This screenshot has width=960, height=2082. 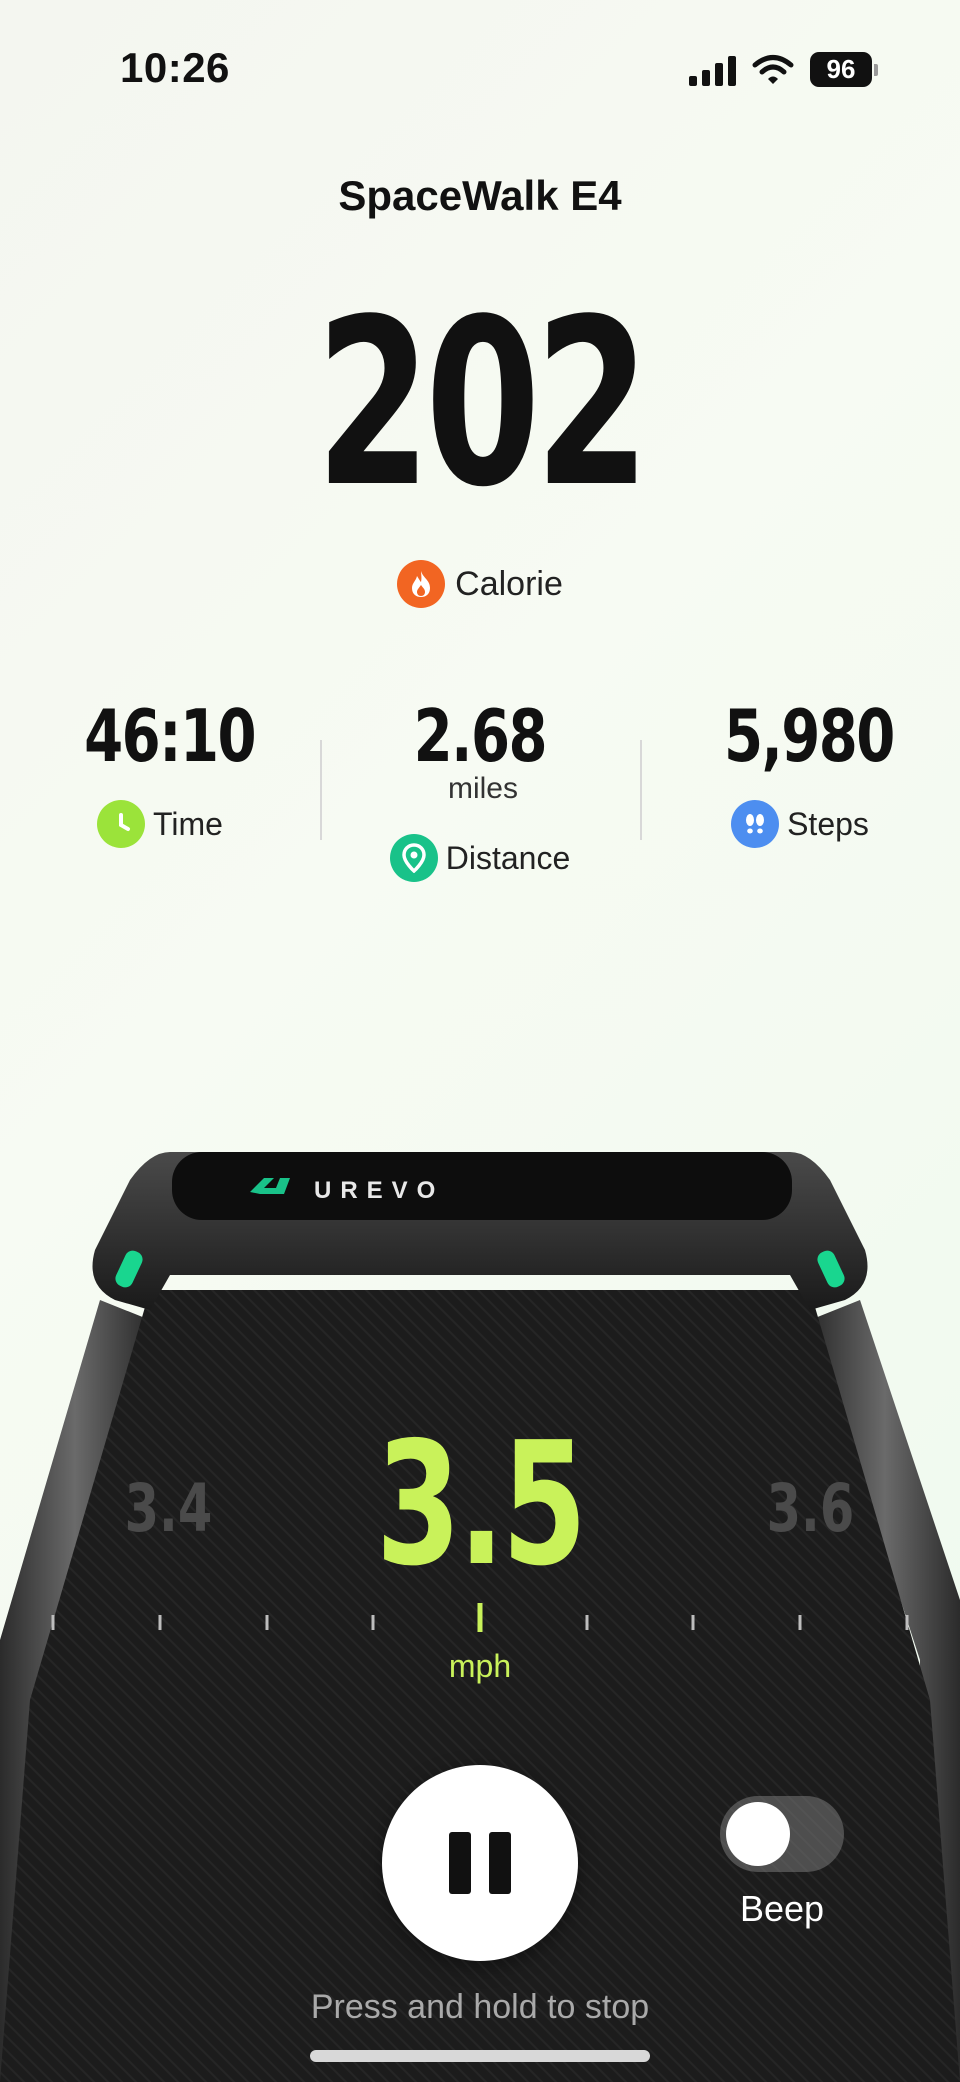 I want to click on distance-label-row: Distance, so click(x=480, y=858).